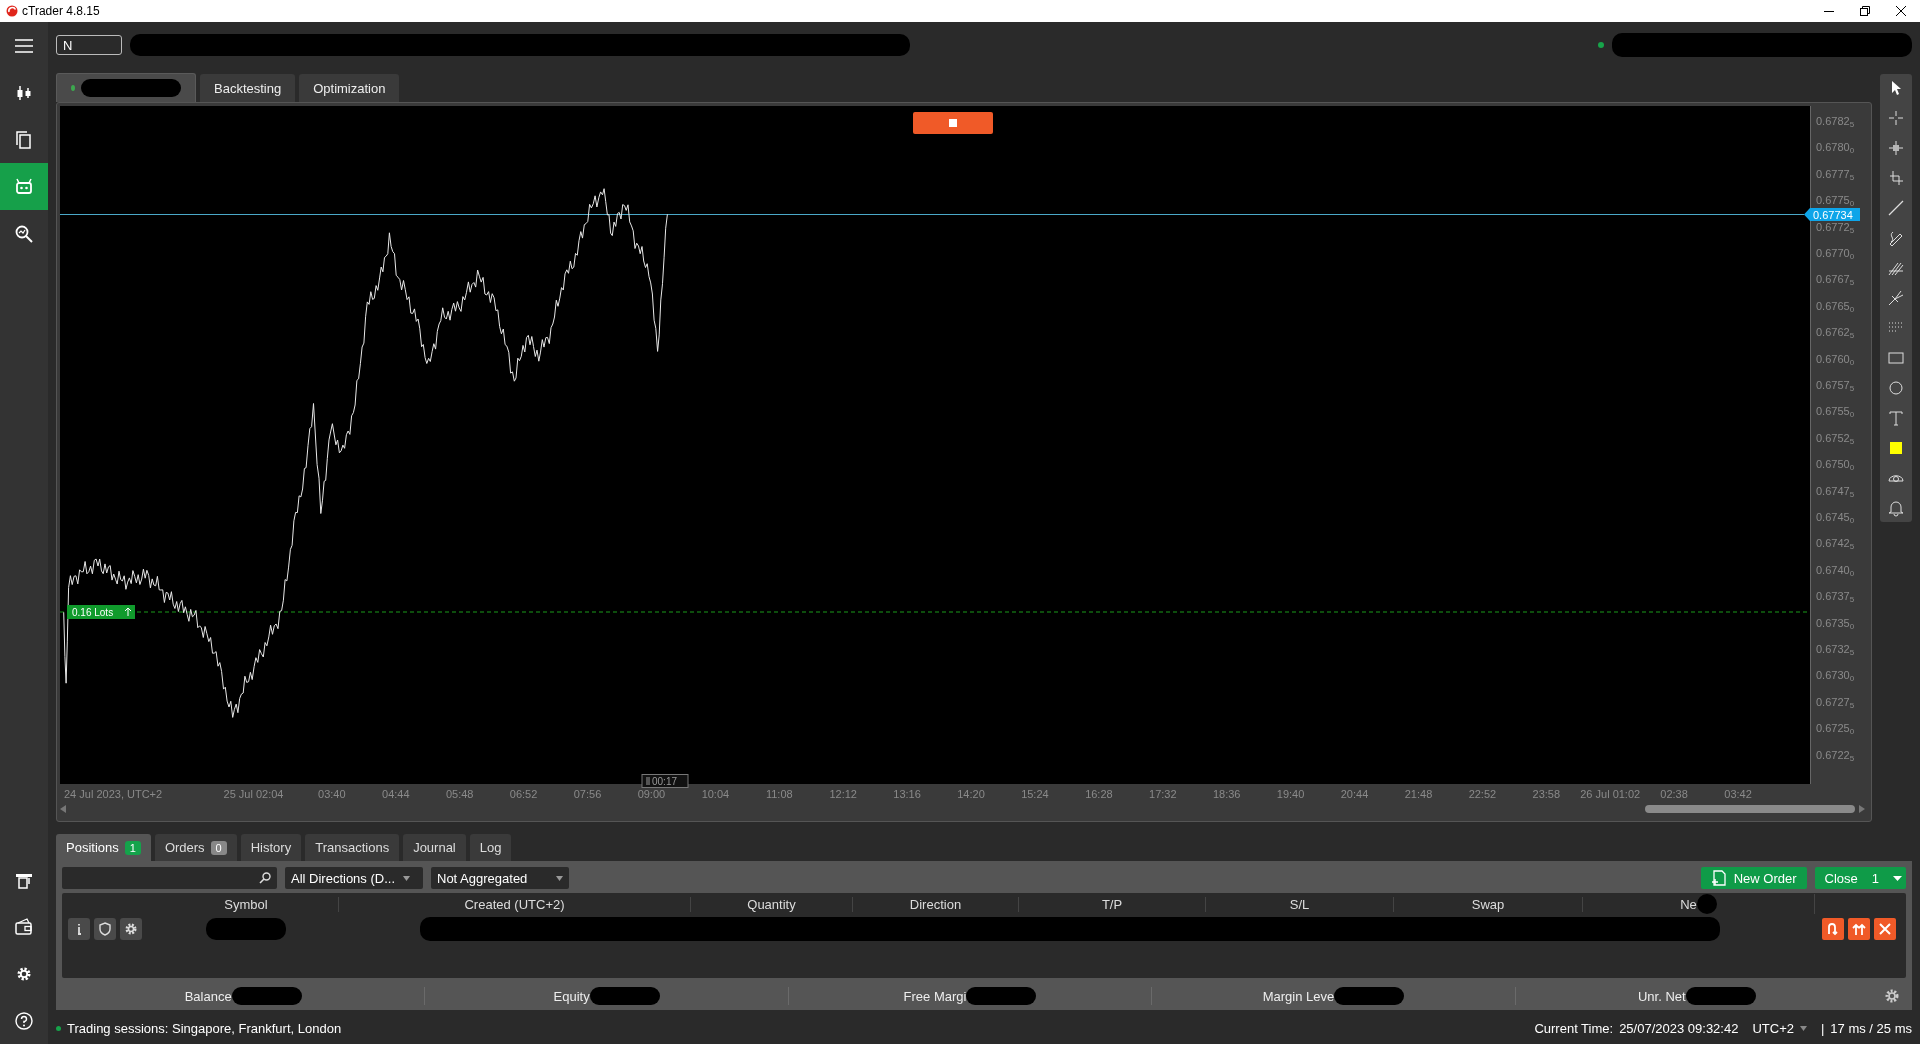  What do you see at coordinates (1662, 996) in the screenshot?
I see `summary-label: Unr. Net` at bounding box center [1662, 996].